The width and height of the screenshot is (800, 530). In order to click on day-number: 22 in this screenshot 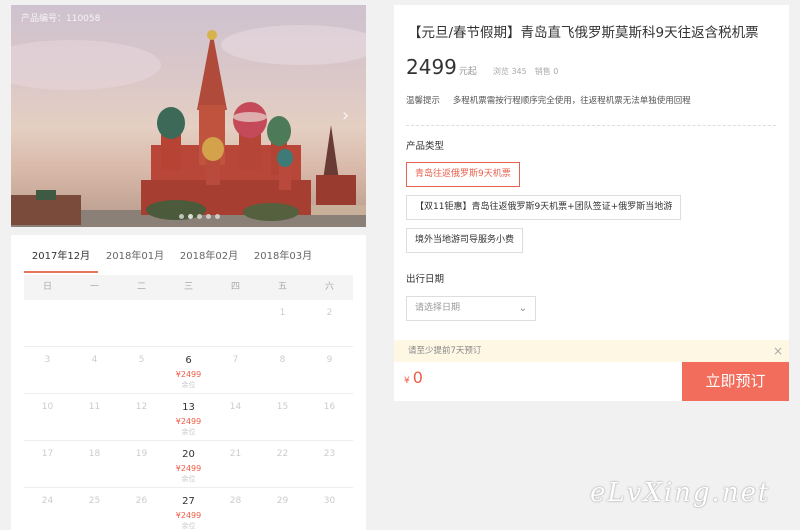, I will do `click(282, 454)`.